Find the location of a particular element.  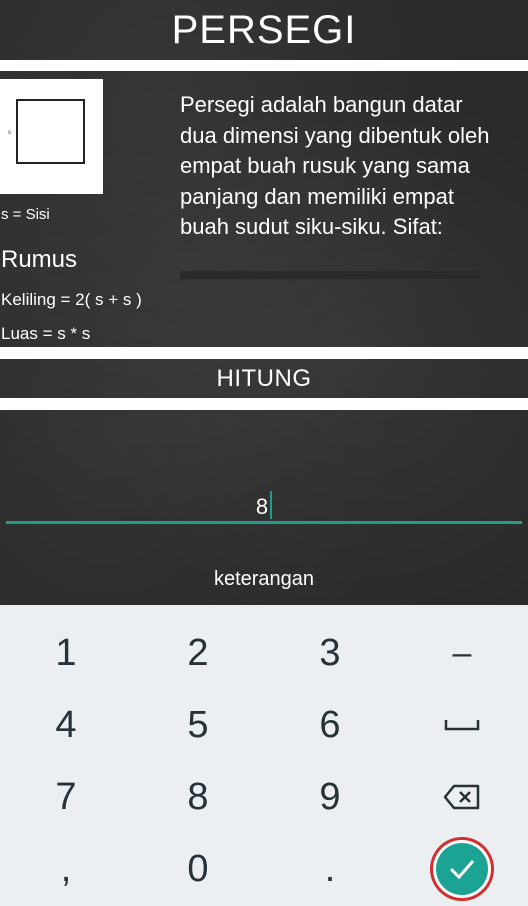

key-8: 8 is located at coordinates (198, 797).